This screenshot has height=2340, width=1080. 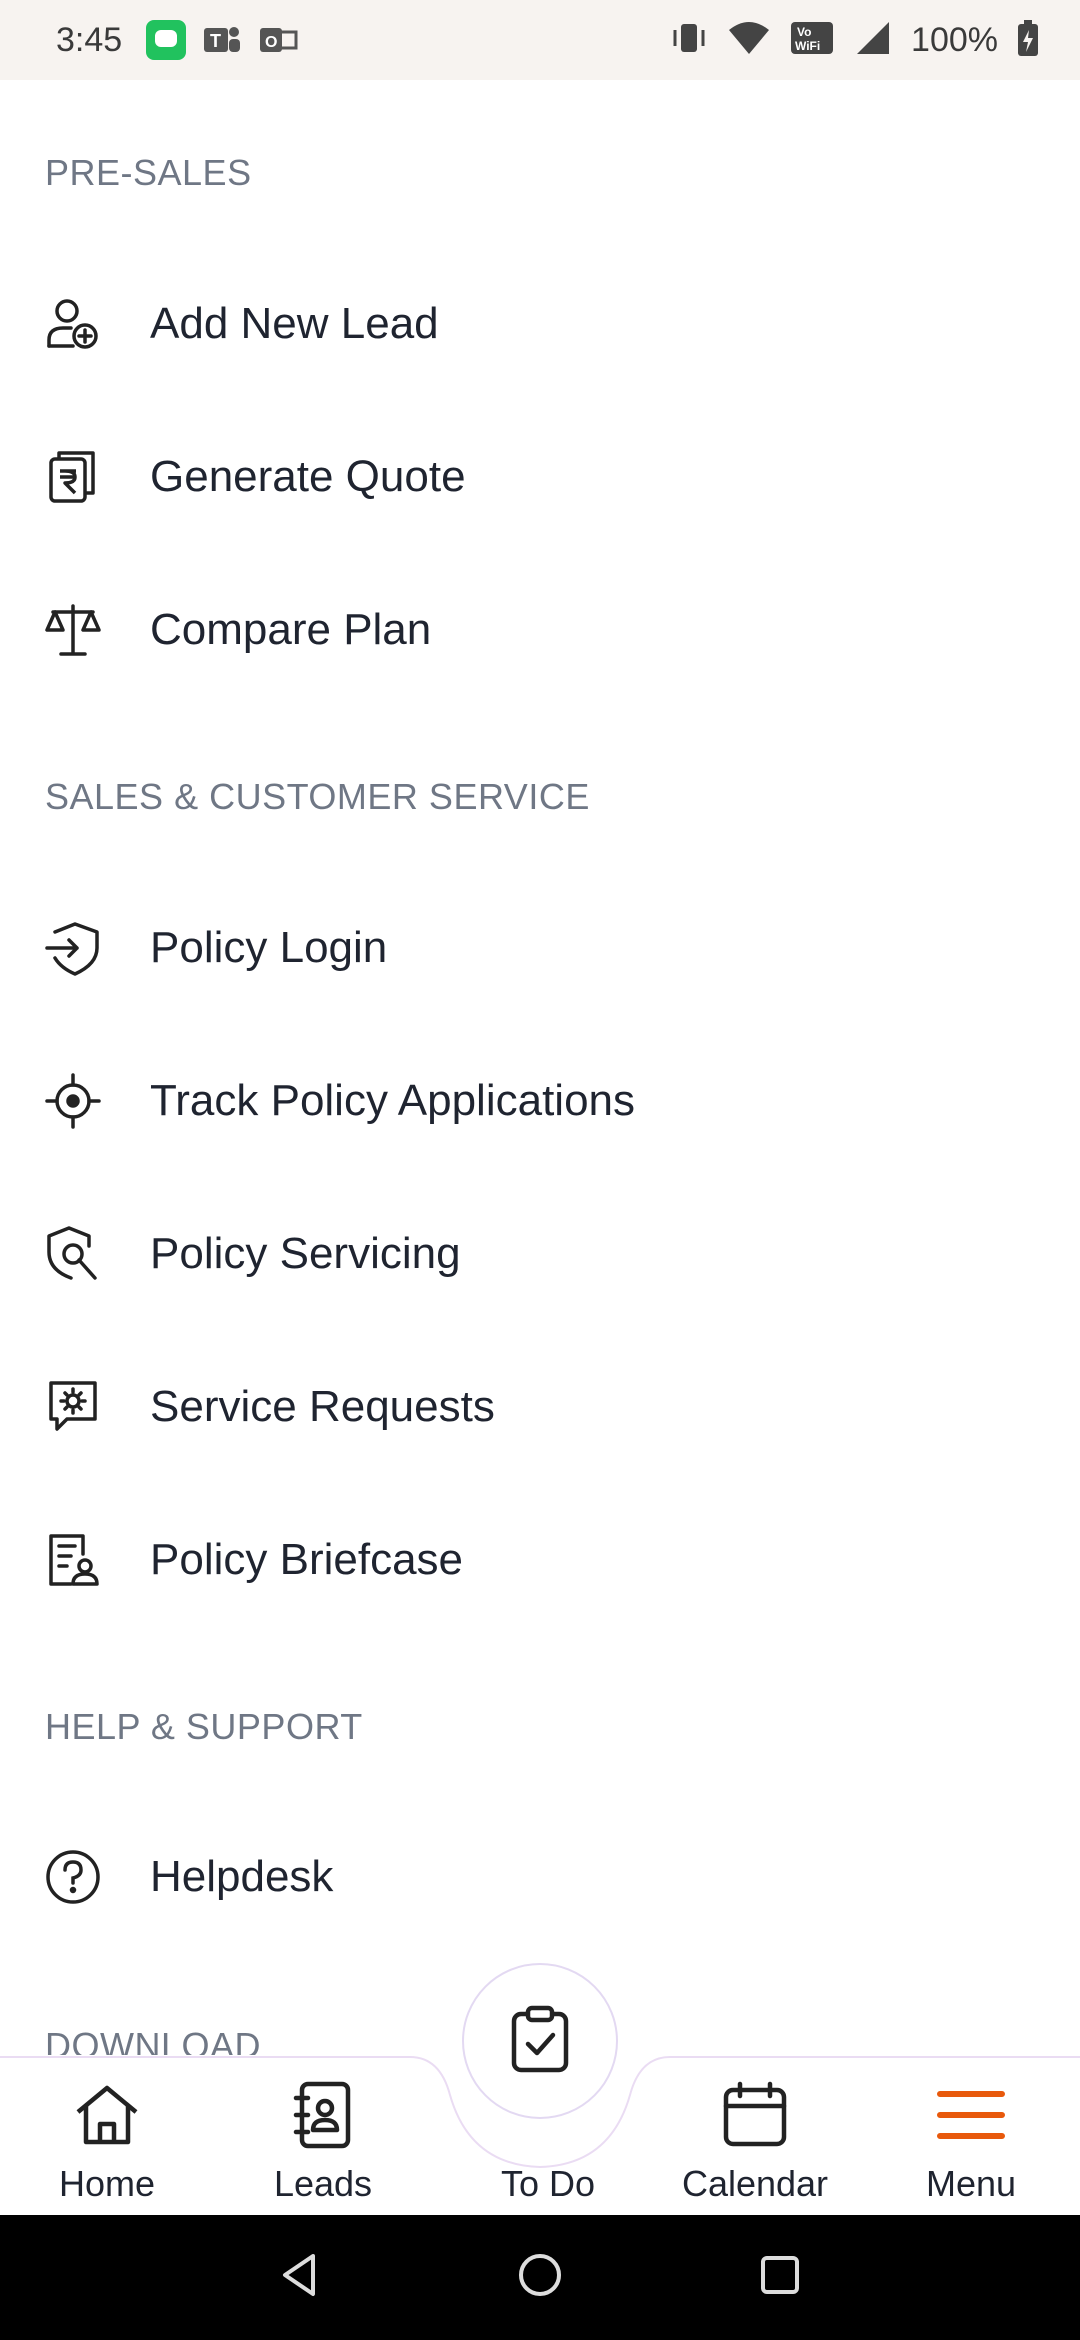 I want to click on vowifi-icon: Vo WiFi, so click(x=812, y=40).